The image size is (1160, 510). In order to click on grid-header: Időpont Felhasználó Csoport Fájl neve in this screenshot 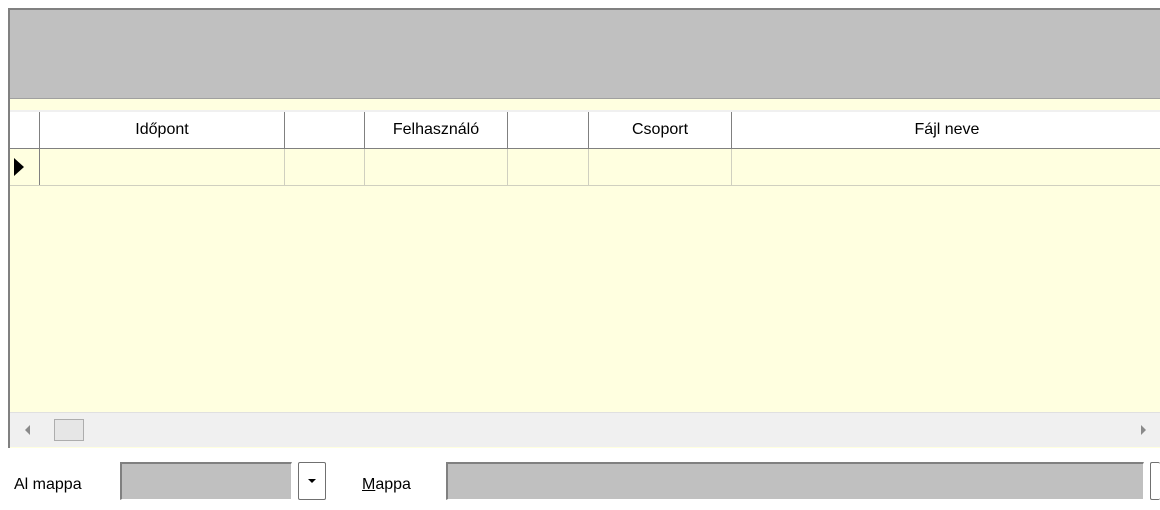, I will do `click(585, 130)`.